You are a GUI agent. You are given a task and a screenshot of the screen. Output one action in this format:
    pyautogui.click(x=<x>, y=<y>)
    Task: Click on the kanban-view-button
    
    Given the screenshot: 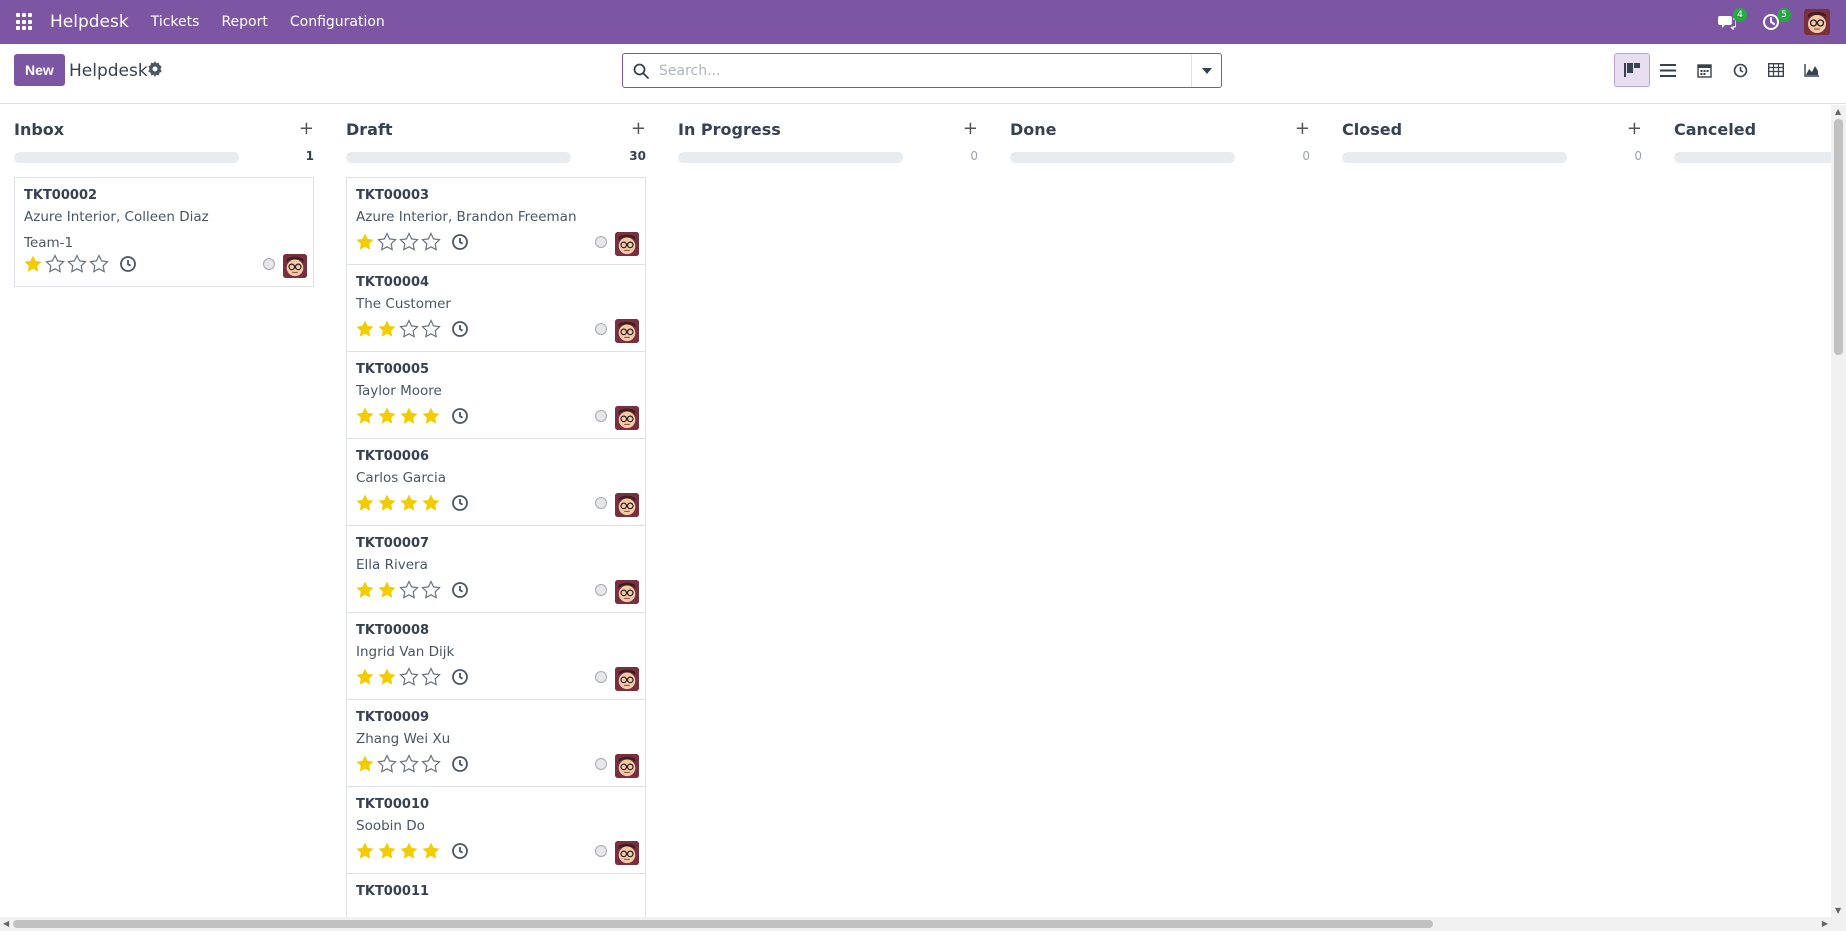 What is the action you would take?
    pyautogui.click(x=1632, y=70)
    